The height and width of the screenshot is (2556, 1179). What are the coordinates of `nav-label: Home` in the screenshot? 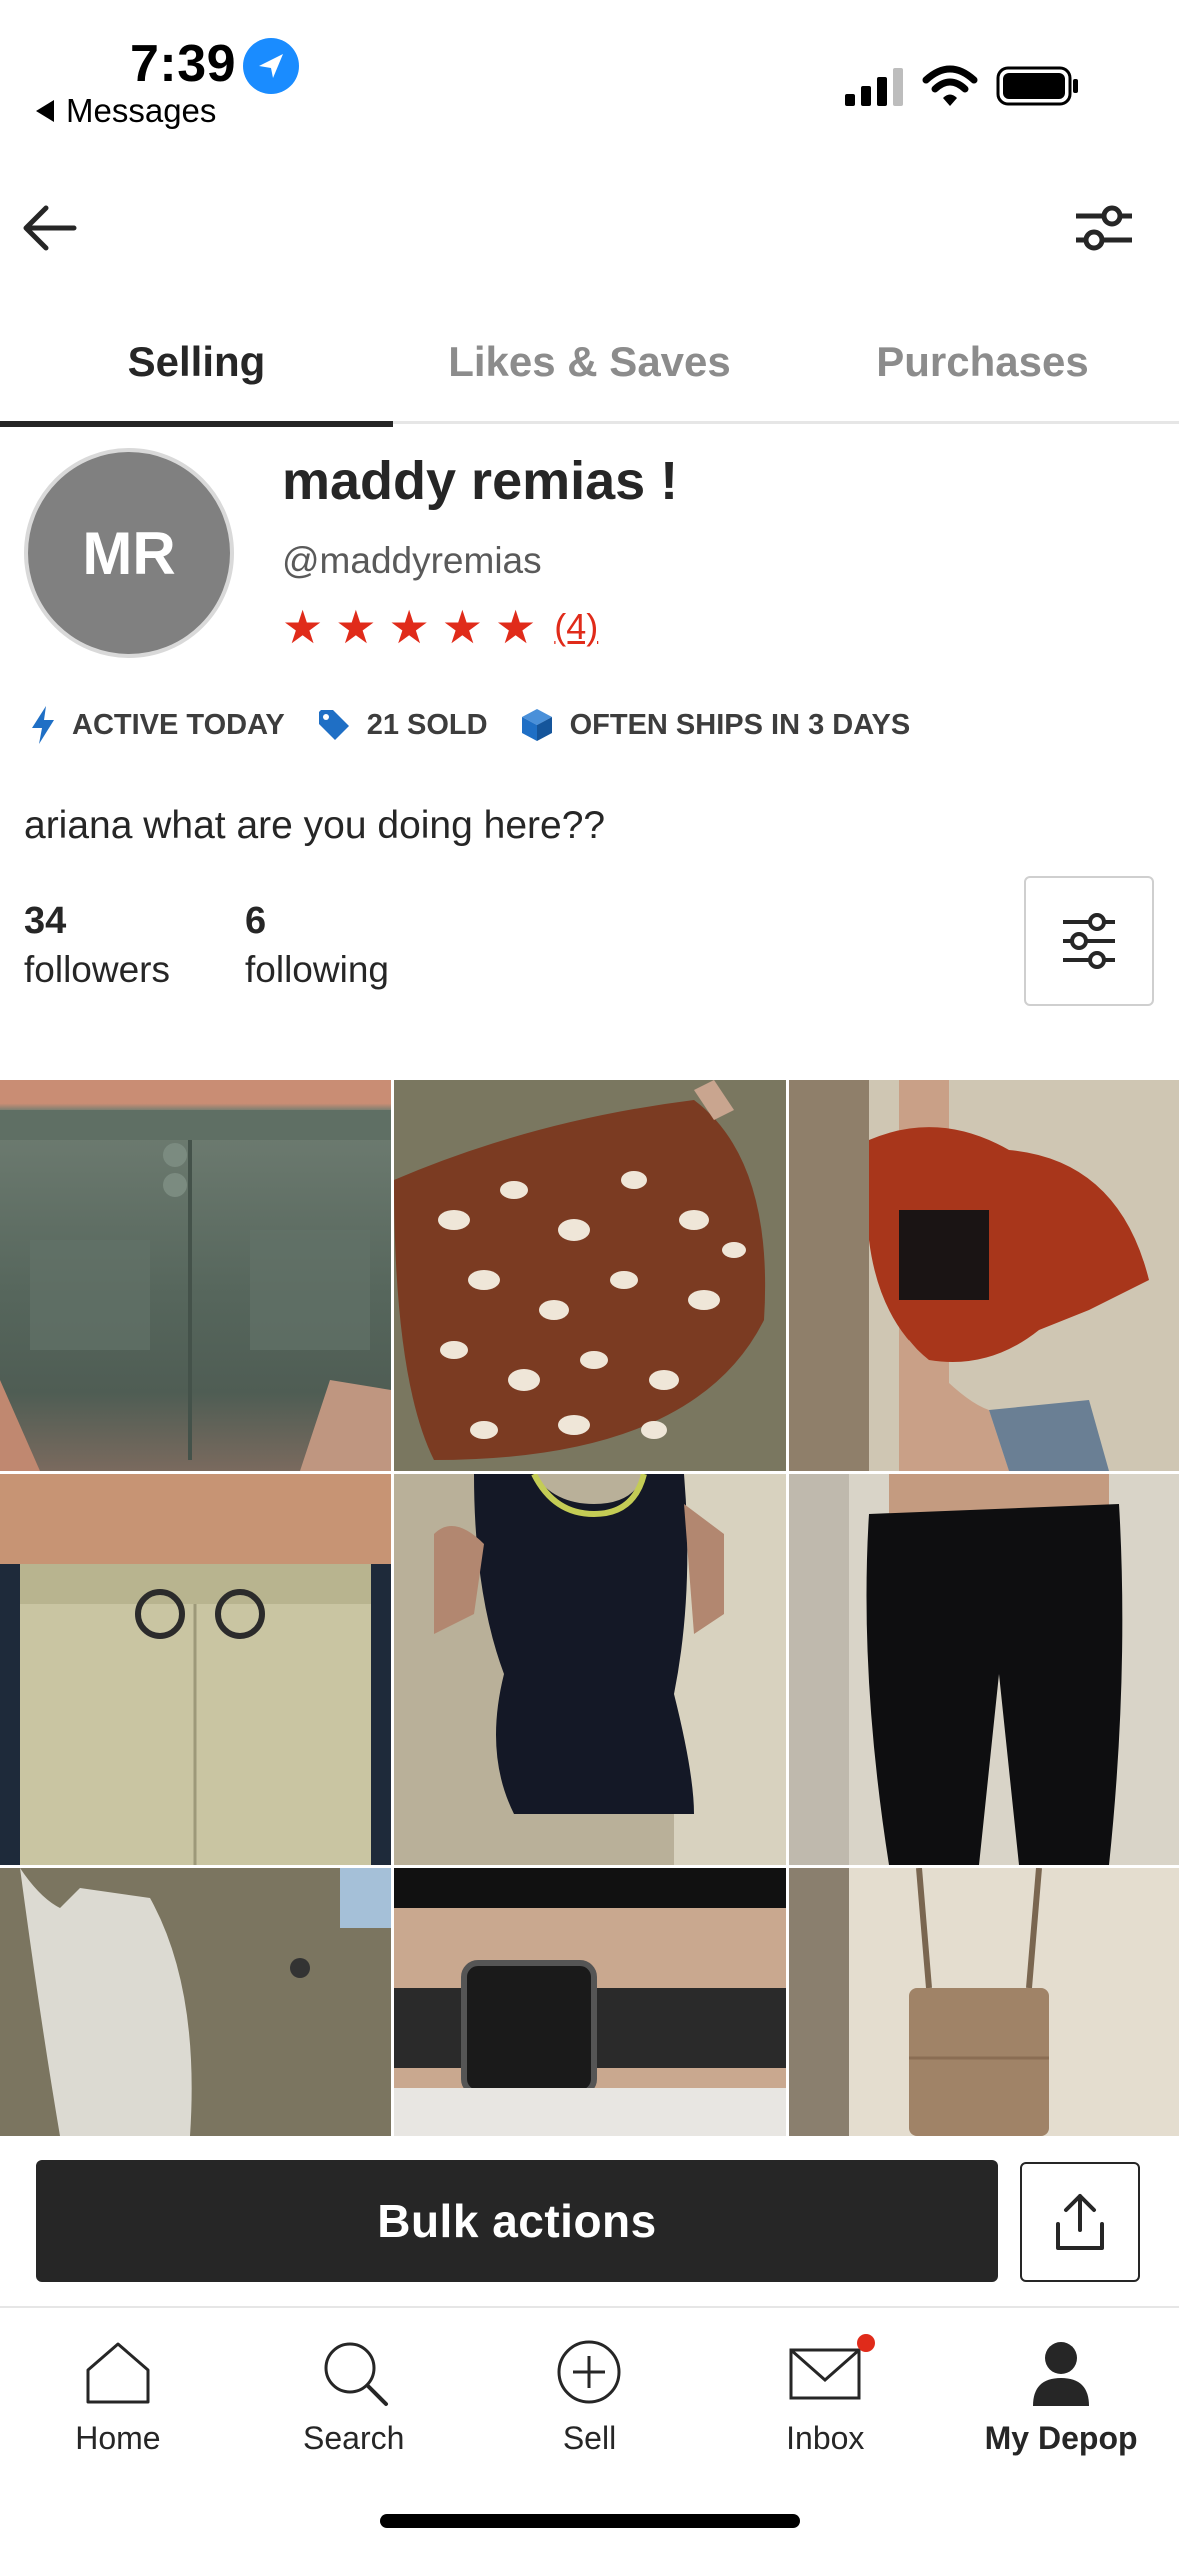 It's located at (118, 2438).